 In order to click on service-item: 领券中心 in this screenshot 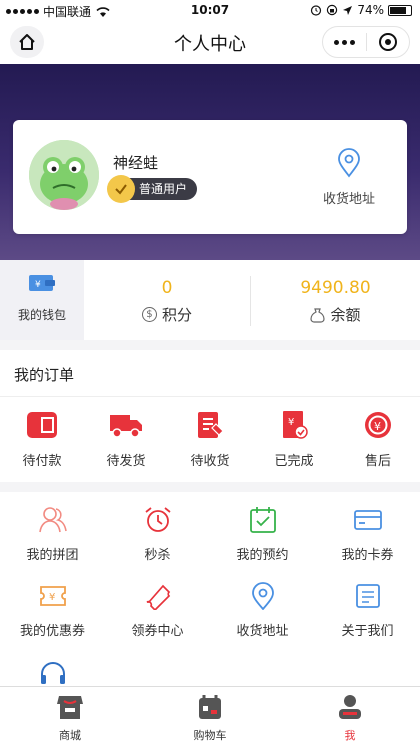, I will do `click(157, 610)`.